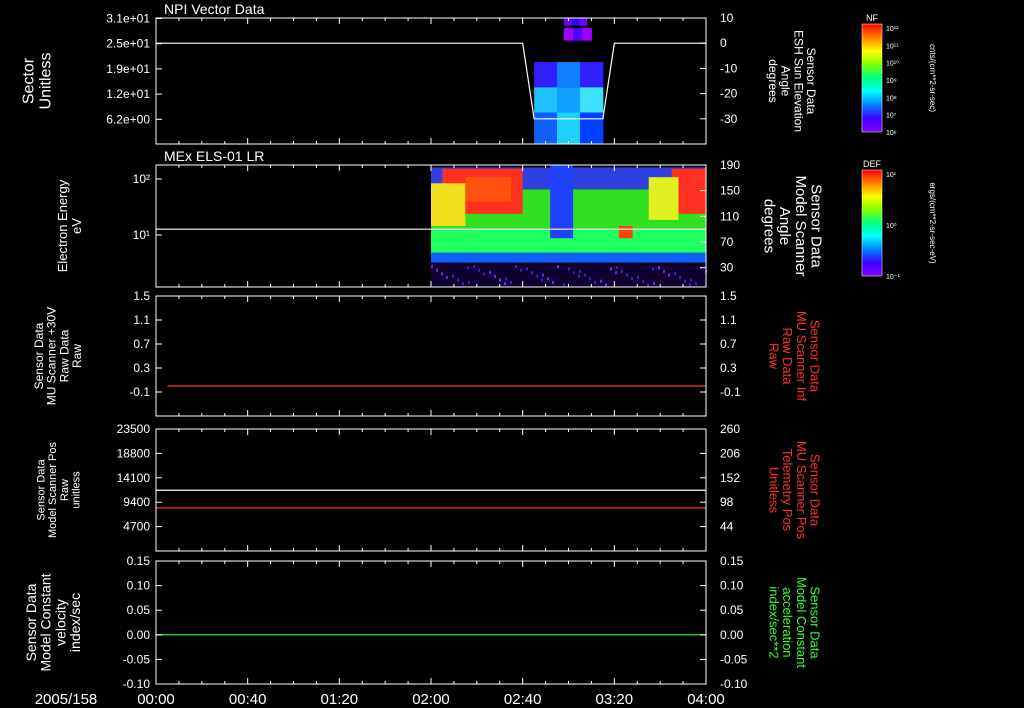 The image size is (1024, 708). I want to click on panel-5-frame, so click(431, 622).